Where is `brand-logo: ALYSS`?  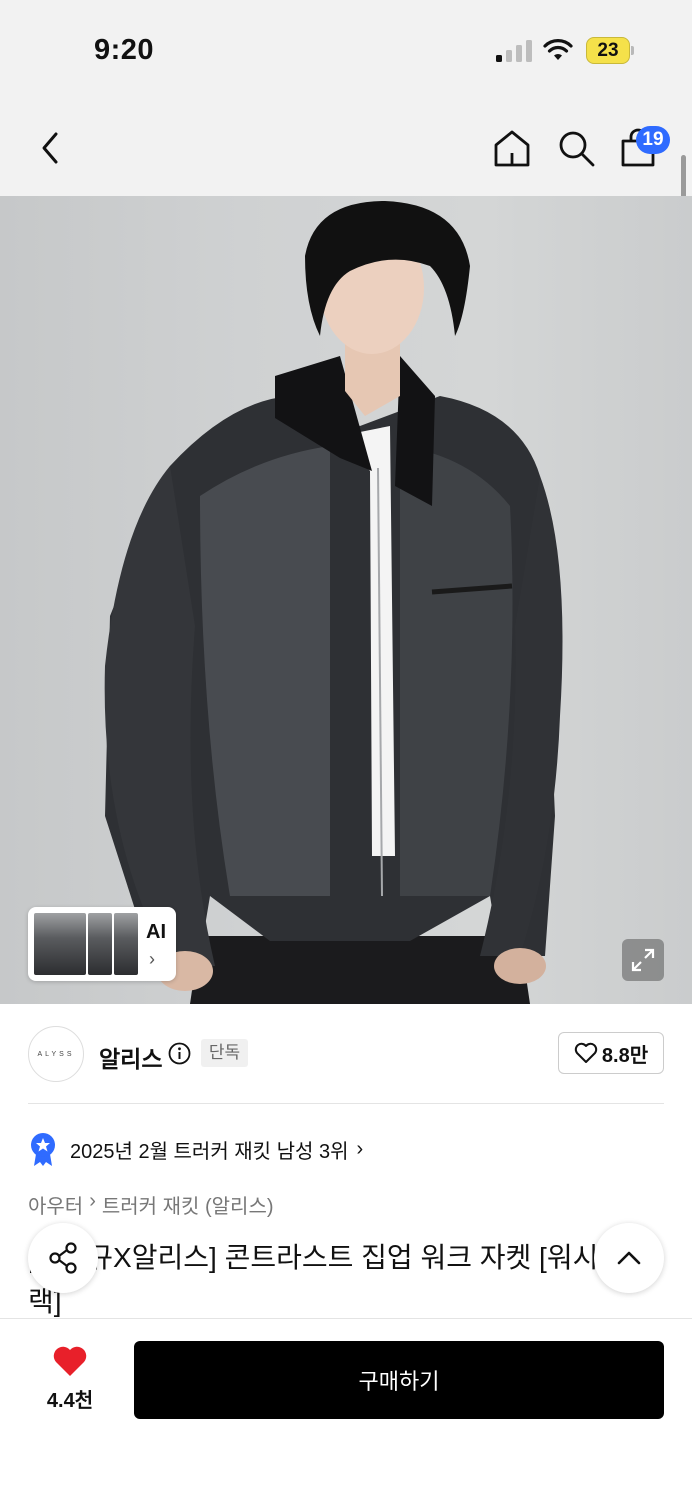
brand-logo: ALYSS is located at coordinates (56, 1054).